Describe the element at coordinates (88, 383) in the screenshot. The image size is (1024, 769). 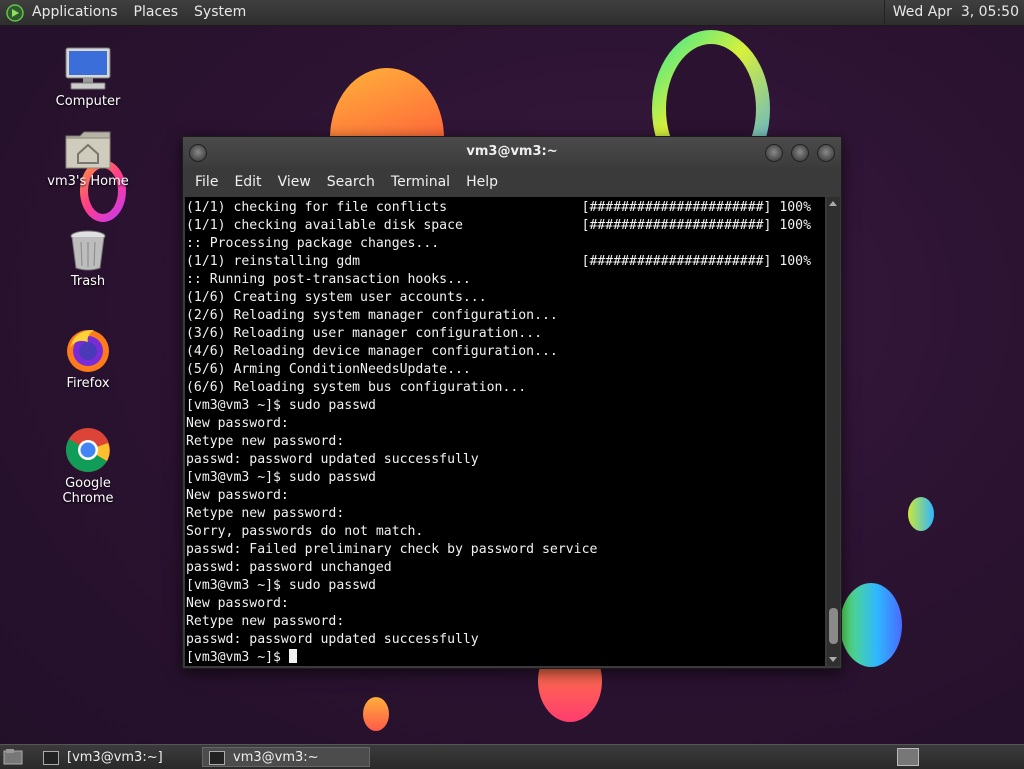
I see `desktop-icon-label: Firefox` at that location.